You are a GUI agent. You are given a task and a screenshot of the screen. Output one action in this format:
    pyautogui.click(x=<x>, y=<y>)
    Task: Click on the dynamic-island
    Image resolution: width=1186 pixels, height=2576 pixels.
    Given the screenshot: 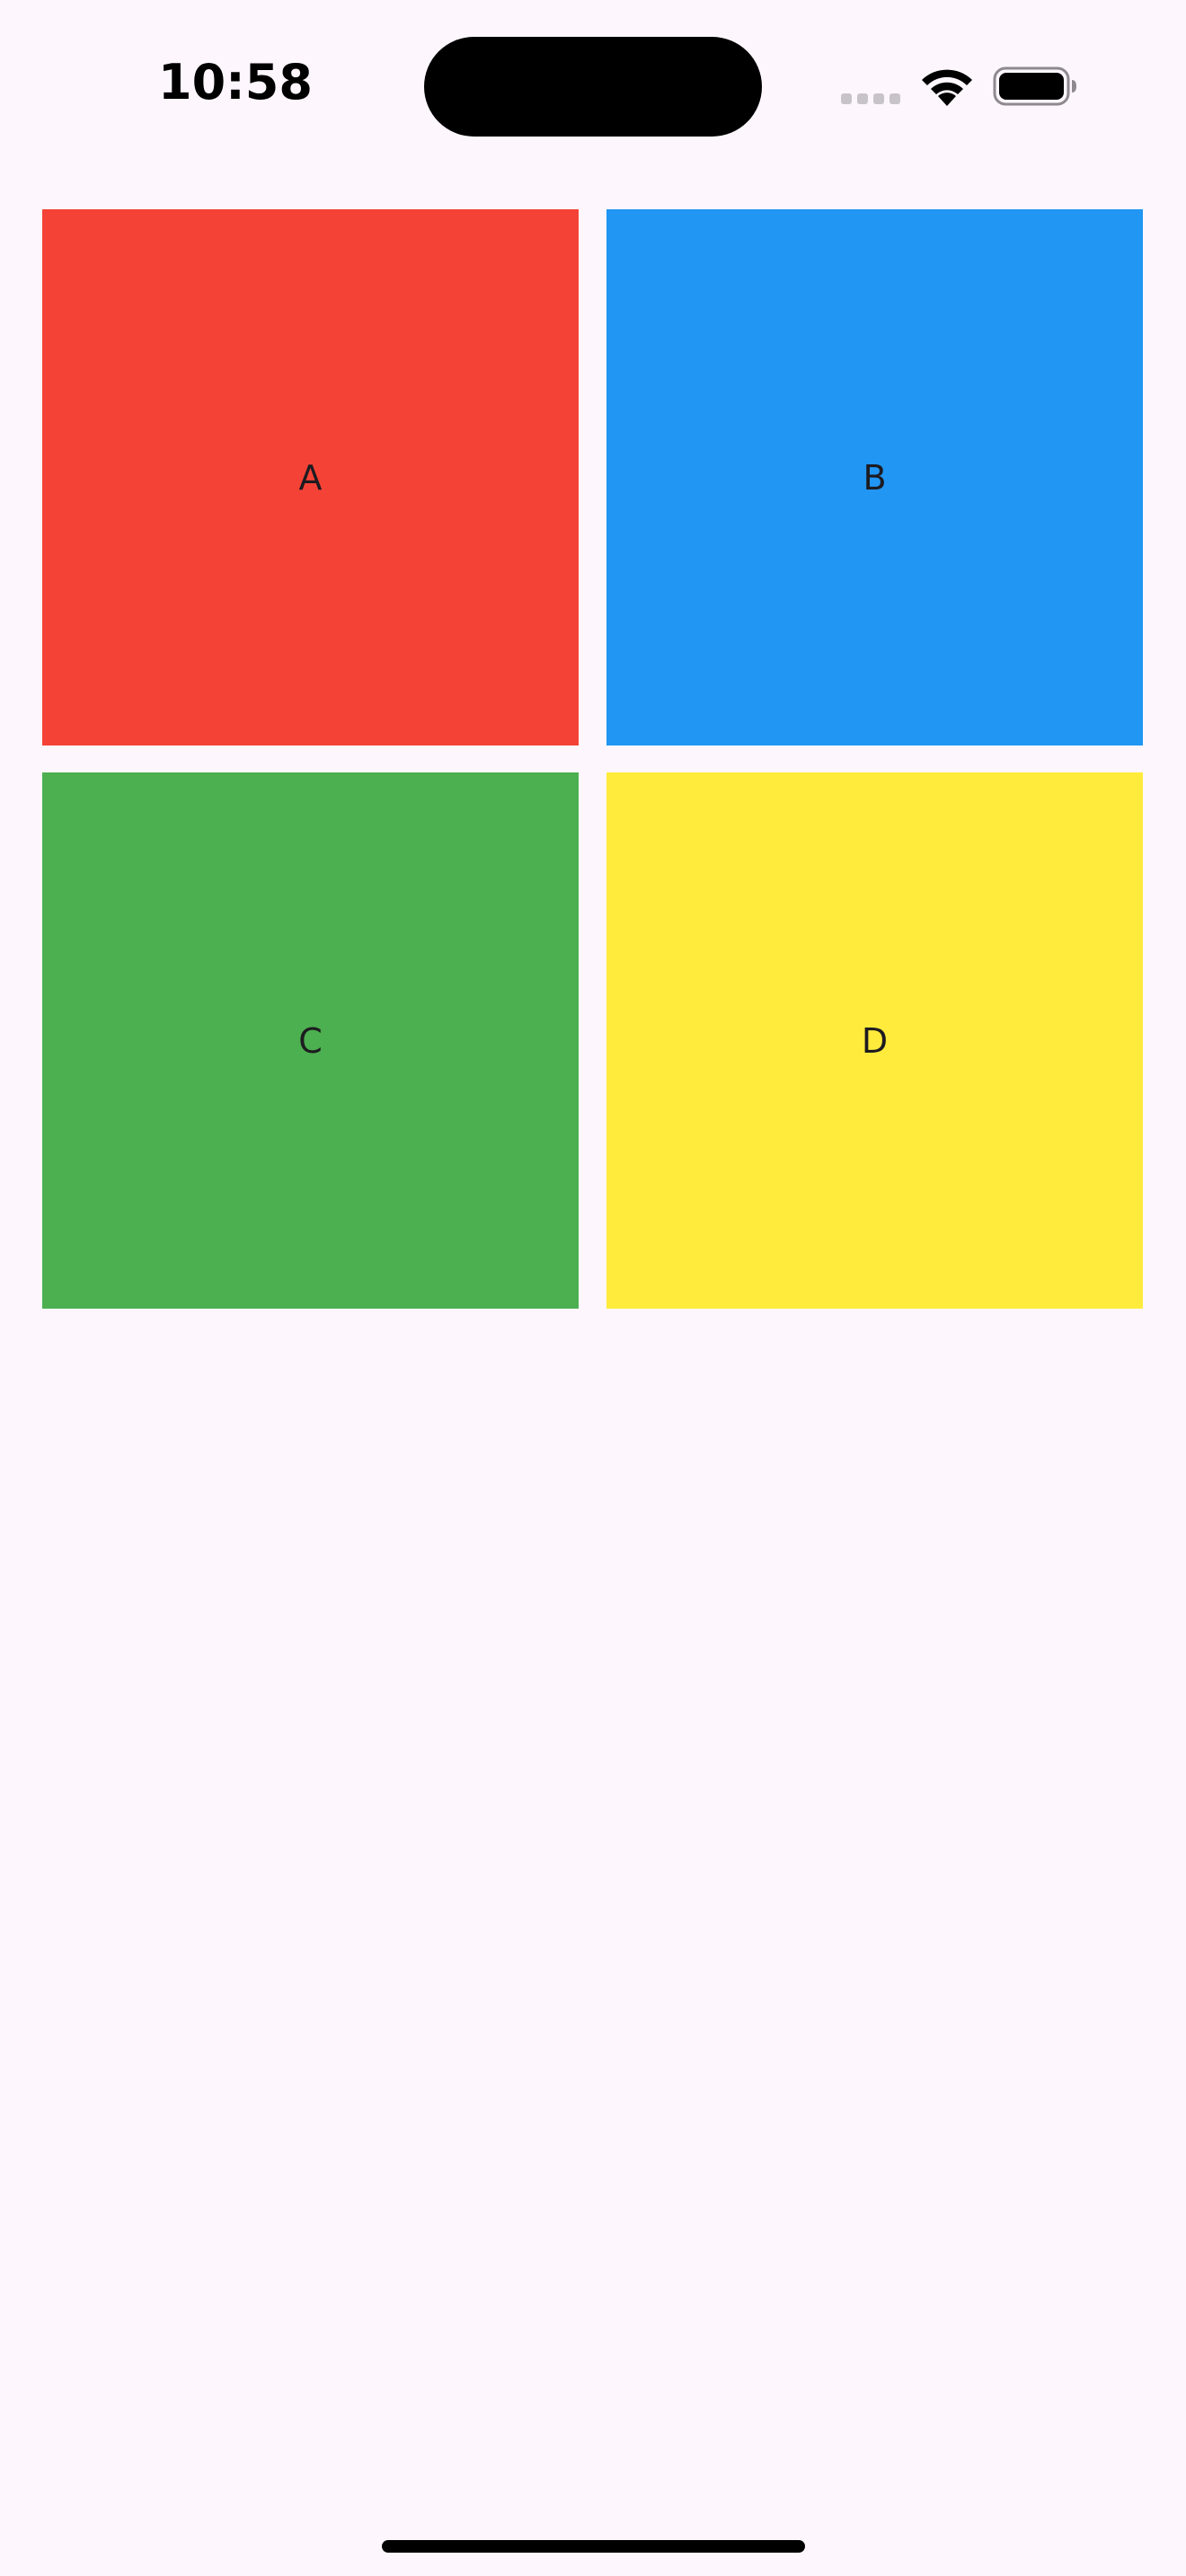 What is the action you would take?
    pyautogui.click(x=593, y=87)
    